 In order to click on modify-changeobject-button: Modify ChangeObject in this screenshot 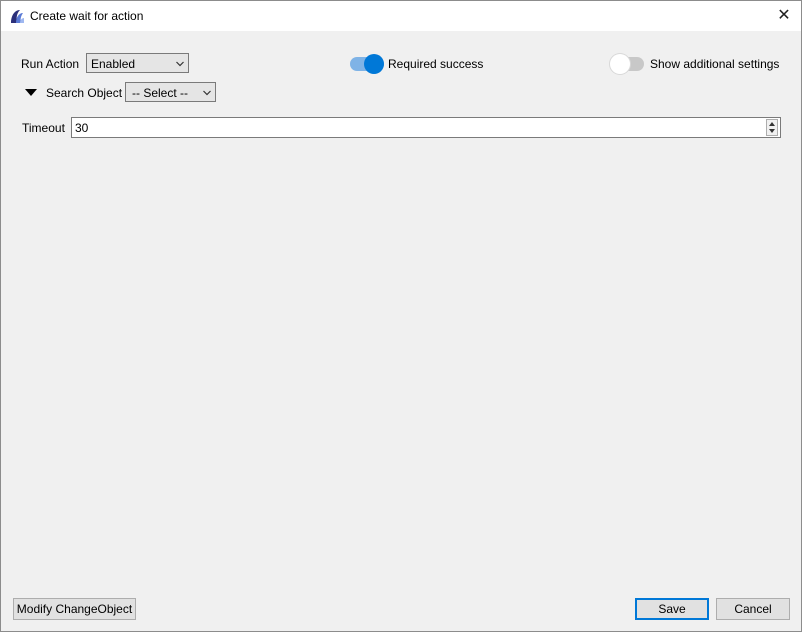, I will do `click(74, 609)`.